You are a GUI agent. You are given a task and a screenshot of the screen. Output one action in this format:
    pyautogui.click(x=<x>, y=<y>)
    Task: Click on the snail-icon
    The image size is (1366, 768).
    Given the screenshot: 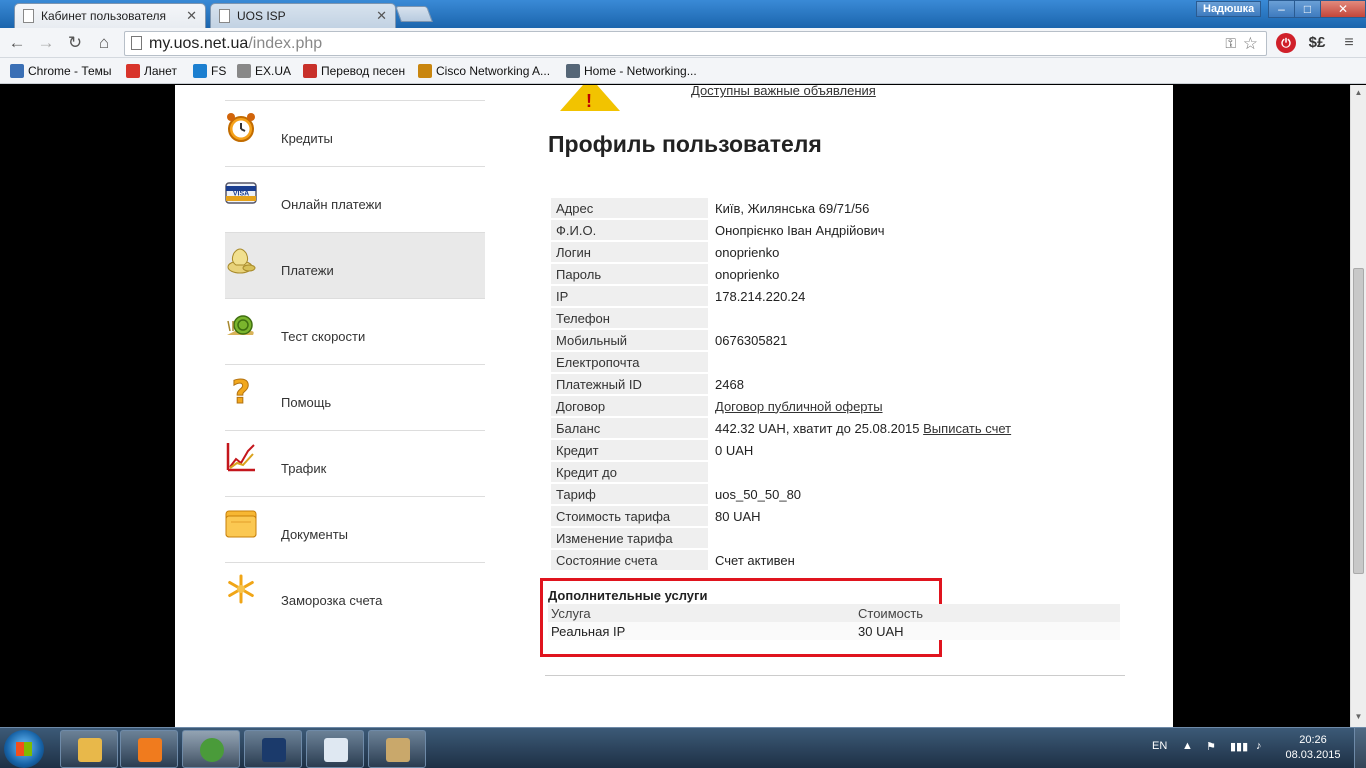 What is the action you would take?
    pyautogui.click(x=240, y=325)
    